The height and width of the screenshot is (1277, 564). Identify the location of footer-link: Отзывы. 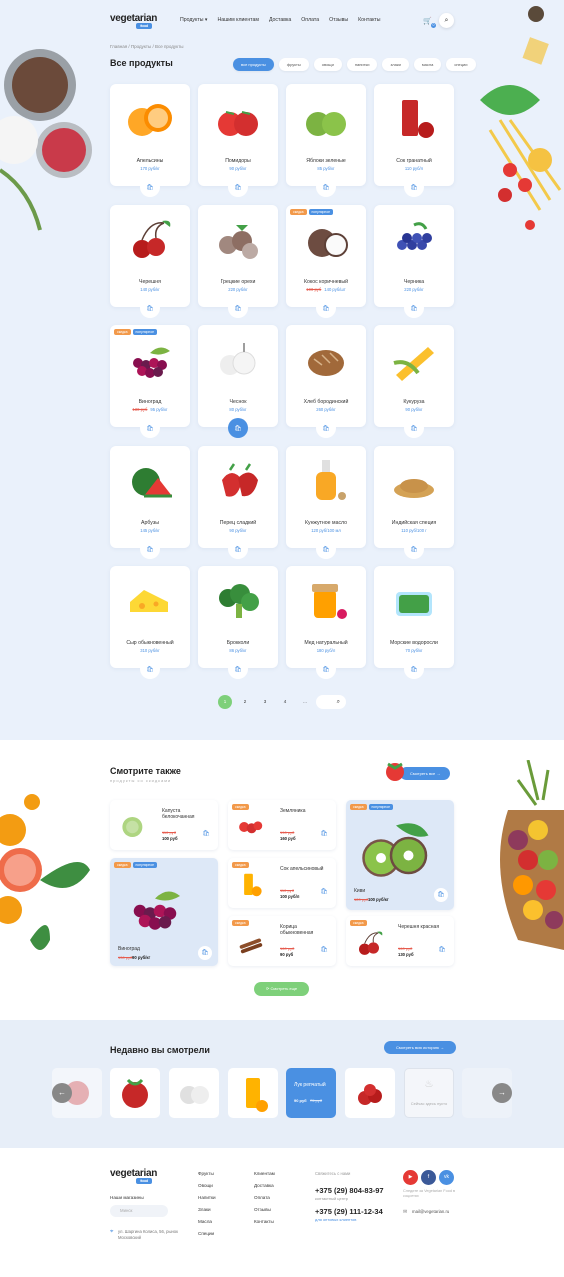
(264, 1210).